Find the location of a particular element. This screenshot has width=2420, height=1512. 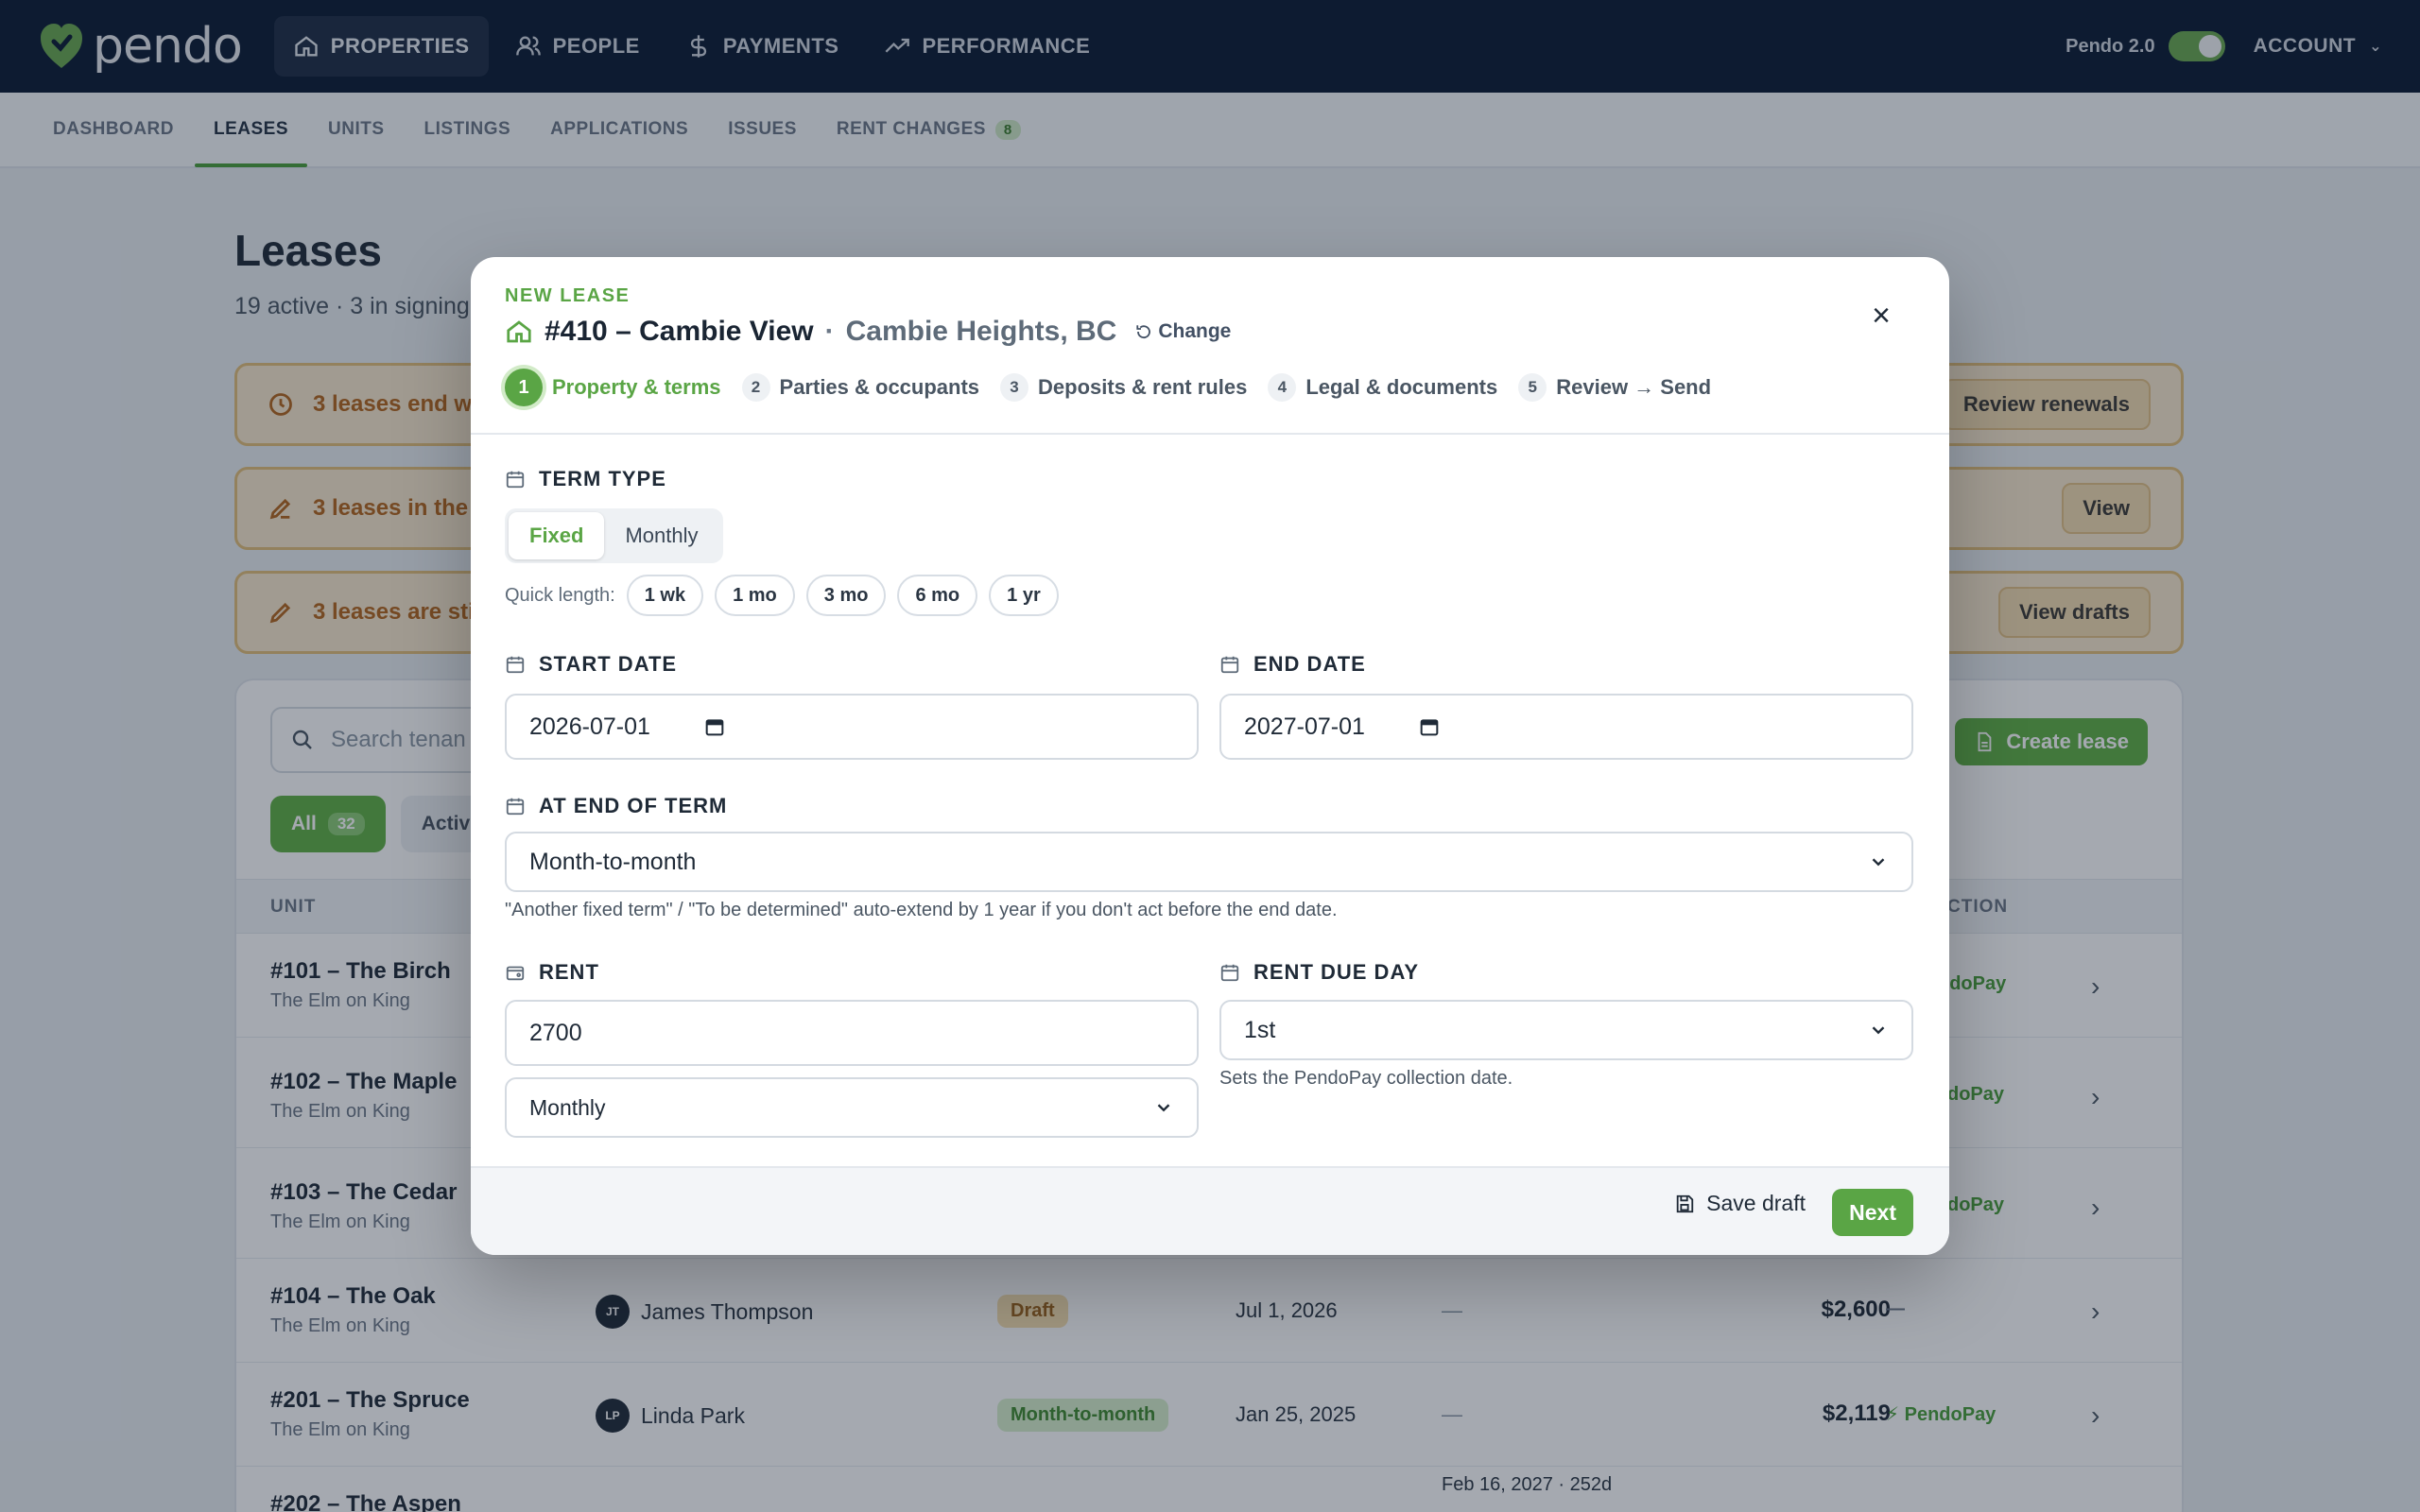

step-parties-occupants: 2 Parties & occupants is located at coordinates (860, 387).